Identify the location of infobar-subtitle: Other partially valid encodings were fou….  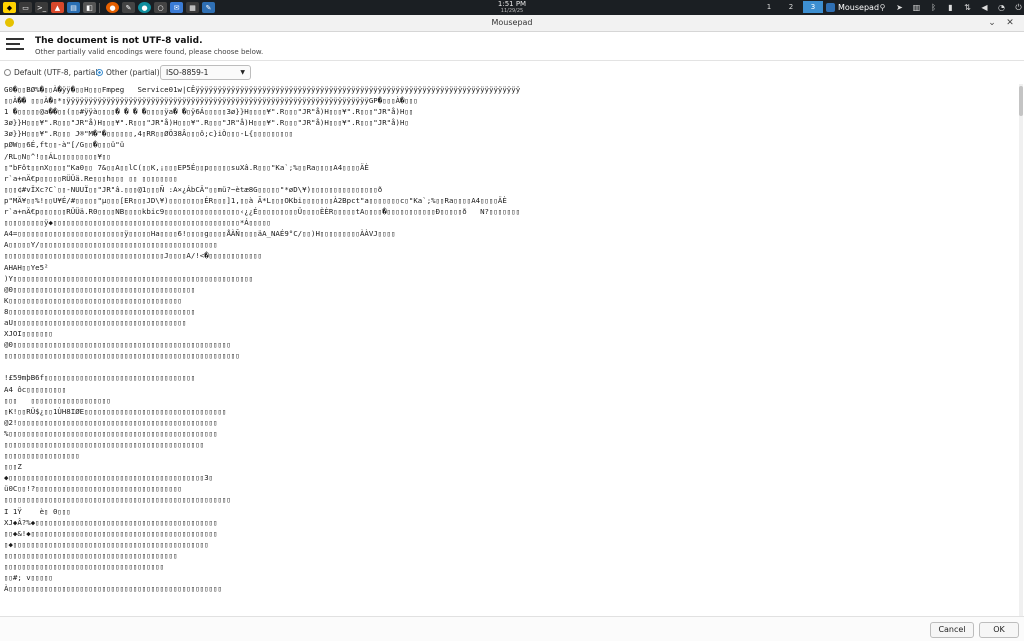
(149, 52).